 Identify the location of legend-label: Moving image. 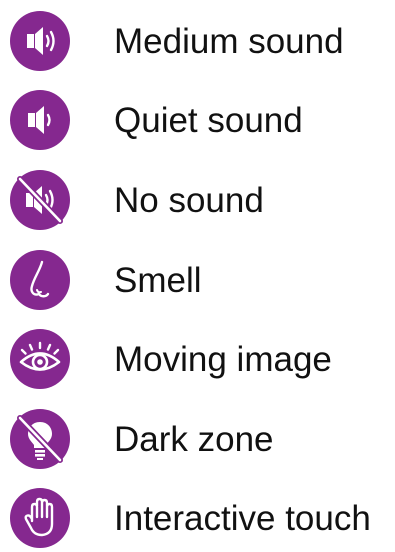
(223, 359).